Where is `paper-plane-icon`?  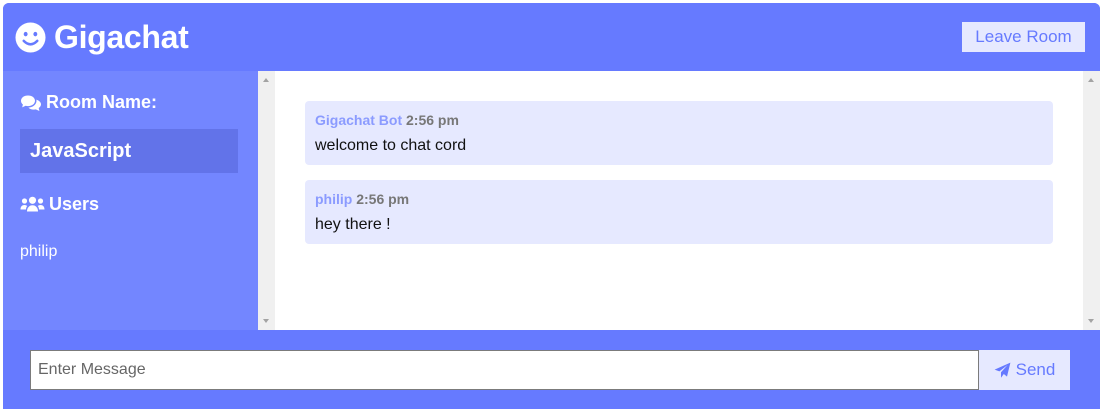
paper-plane-icon is located at coordinates (1005, 370).